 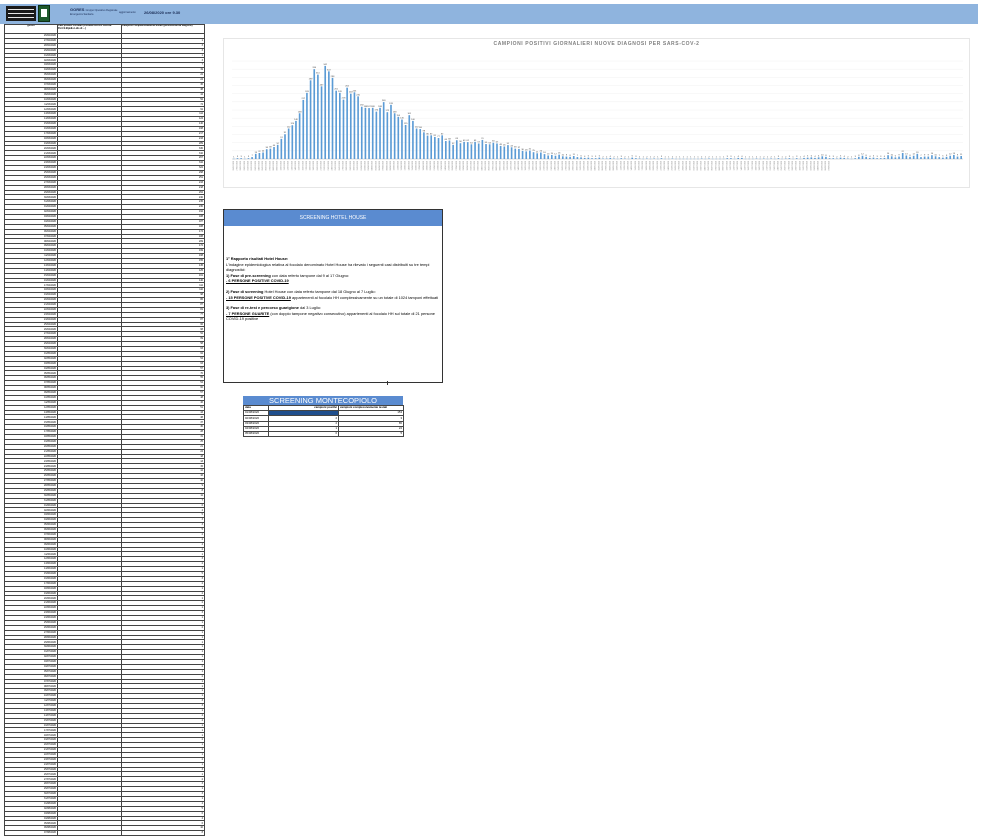 What do you see at coordinates (548, 165) in the screenshot?
I see `chart-x-tick-label: 22/05/2020` at bounding box center [548, 165].